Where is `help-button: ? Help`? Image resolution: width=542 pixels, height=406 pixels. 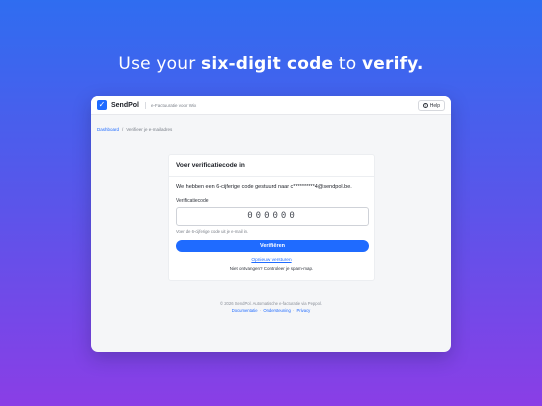 help-button: ? Help is located at coordinates (431, 105).